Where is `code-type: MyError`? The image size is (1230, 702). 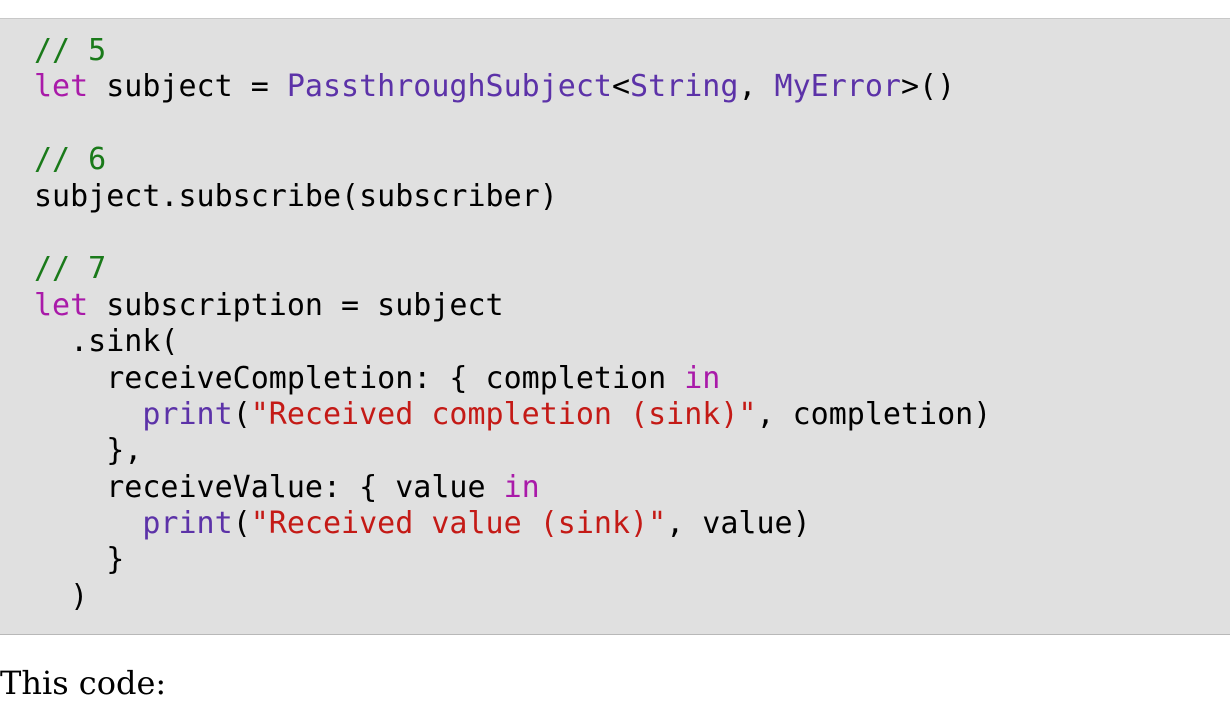 code-type: MyError is located at coordinates (837, 87).